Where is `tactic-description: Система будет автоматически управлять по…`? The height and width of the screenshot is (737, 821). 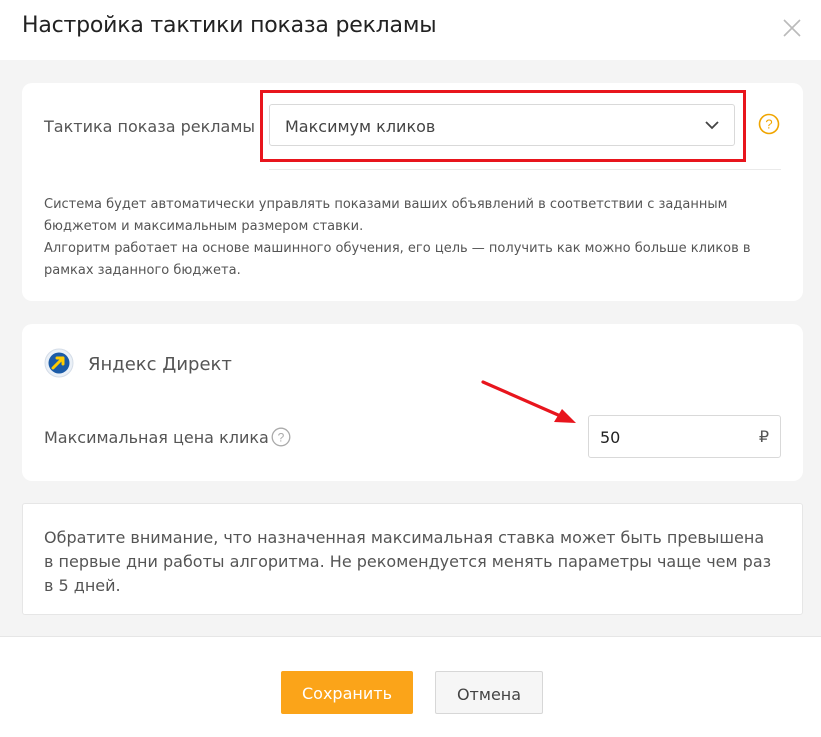
tactic-description: Система будет автоматически управлять по… is located at coordinates (404, 238).